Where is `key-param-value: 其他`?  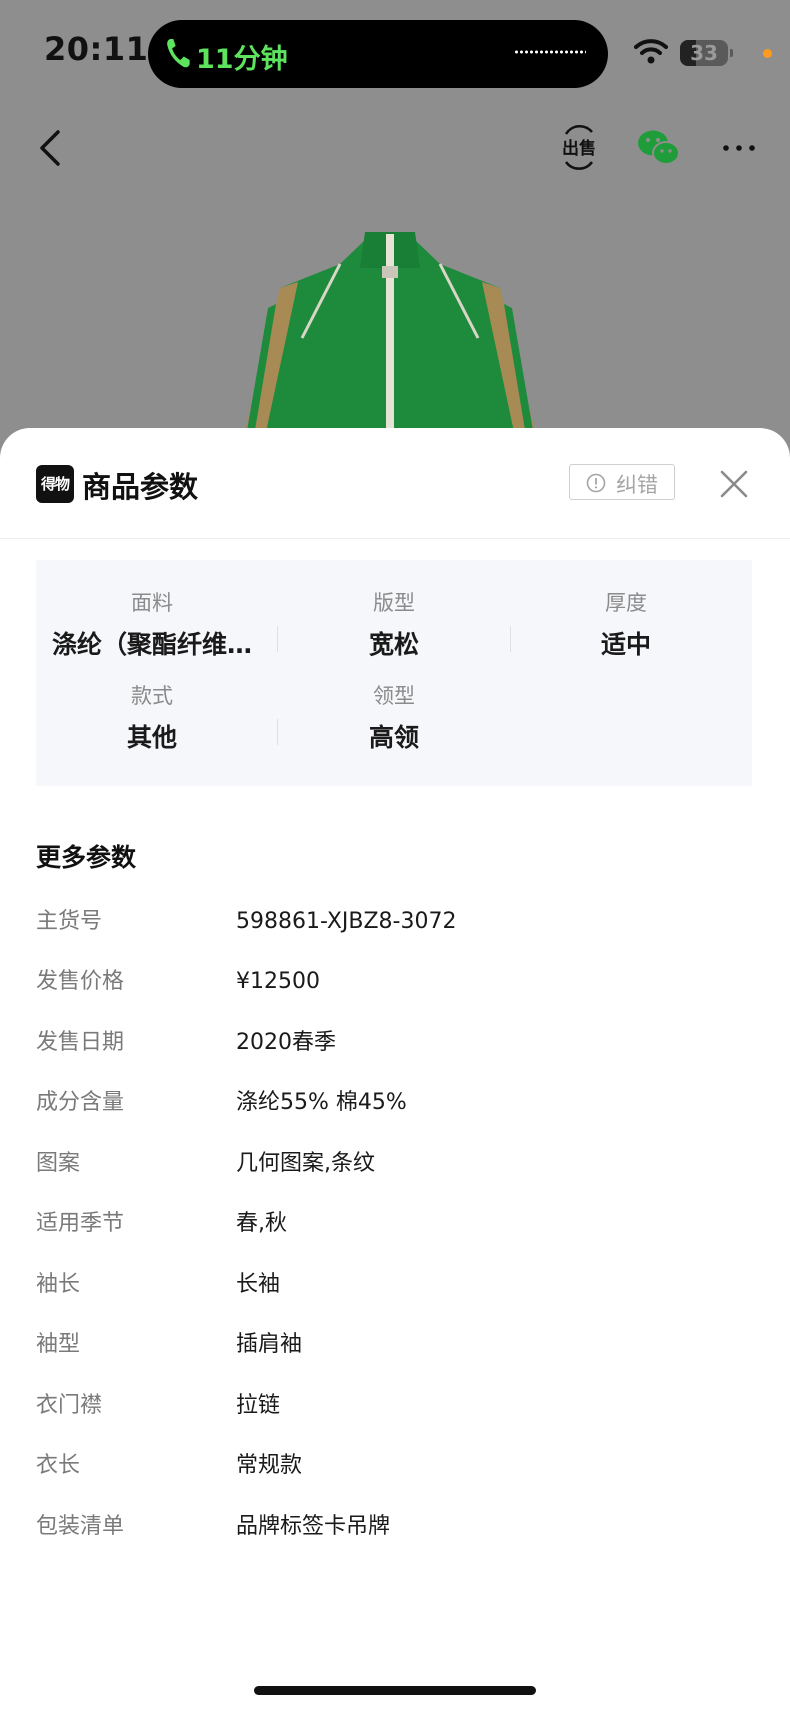 key-param-value: 其他 is located at coordinates (151, 737).